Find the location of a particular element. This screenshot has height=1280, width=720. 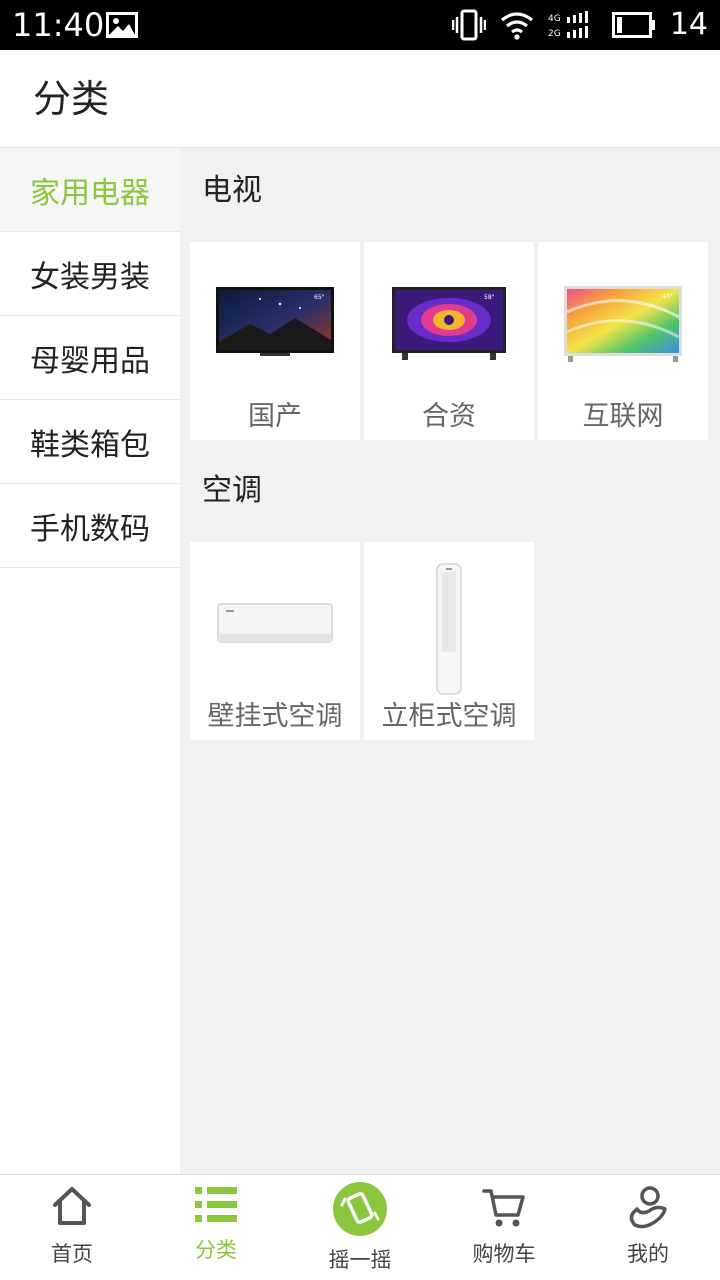

battery-icon is located at coordinates (633, 25).